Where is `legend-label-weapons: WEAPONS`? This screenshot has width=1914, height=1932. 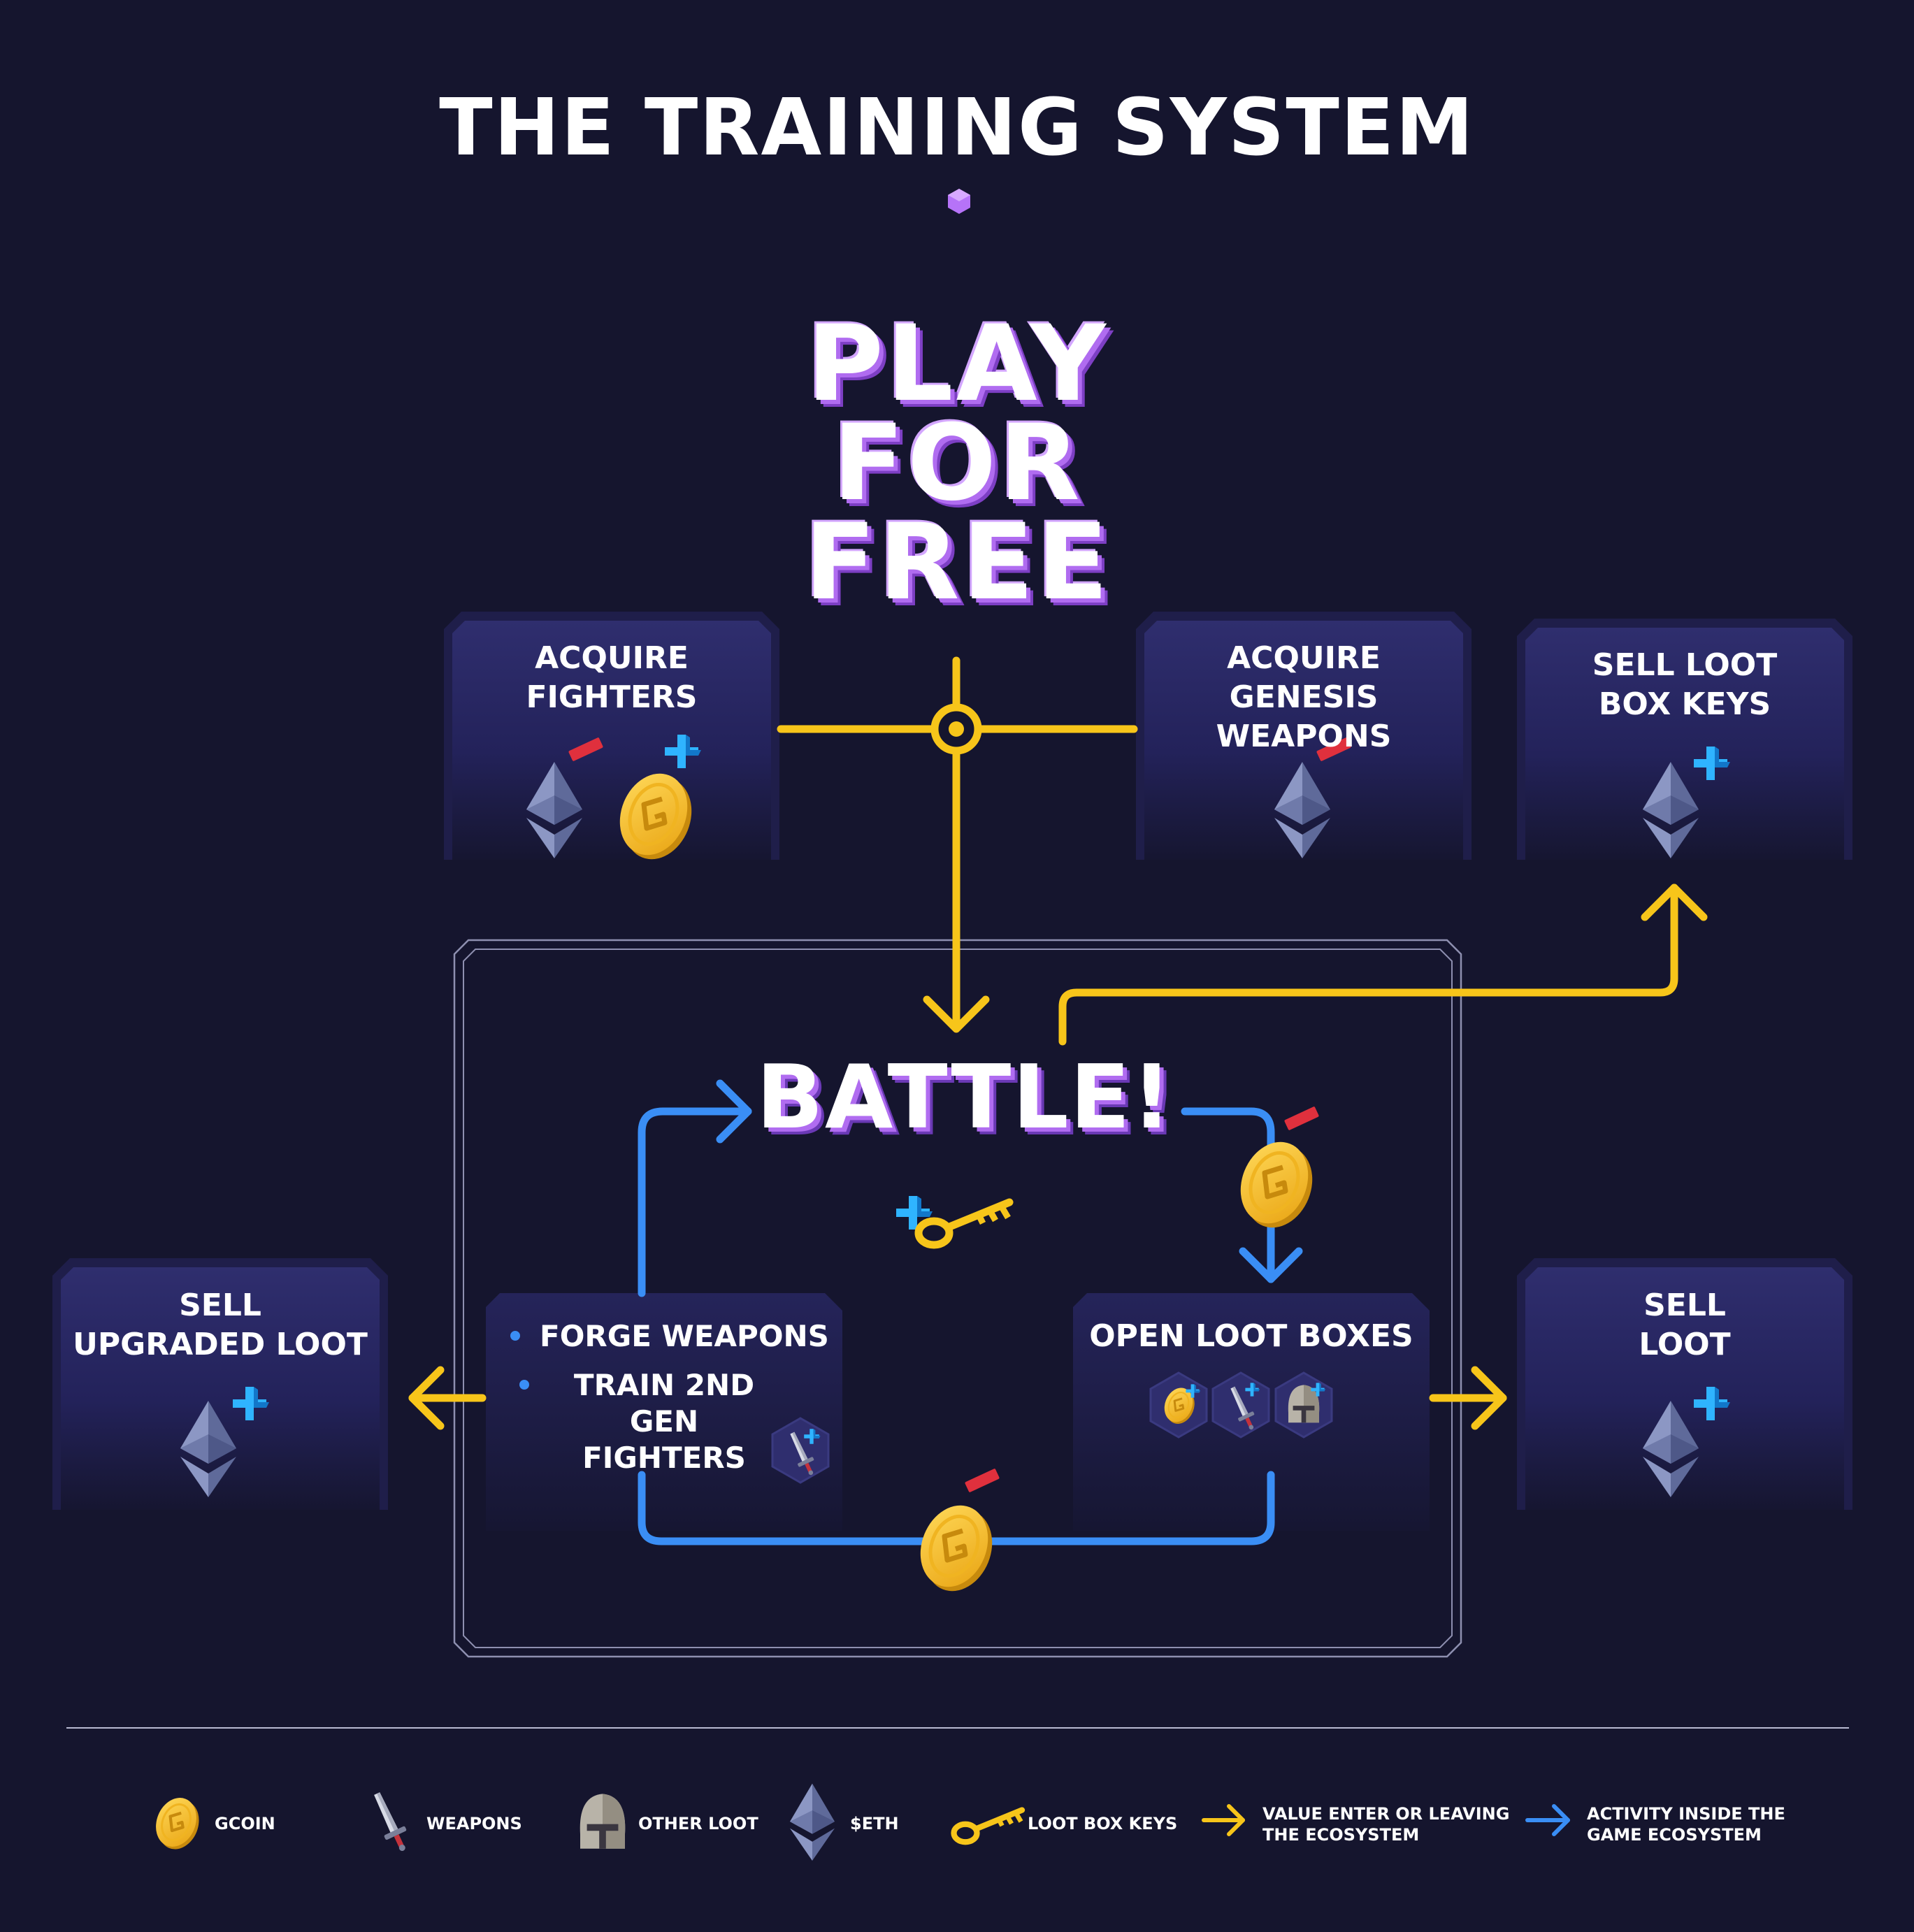
legend-label-weapons: WEAPONS is located at coordinates (474, 1823).